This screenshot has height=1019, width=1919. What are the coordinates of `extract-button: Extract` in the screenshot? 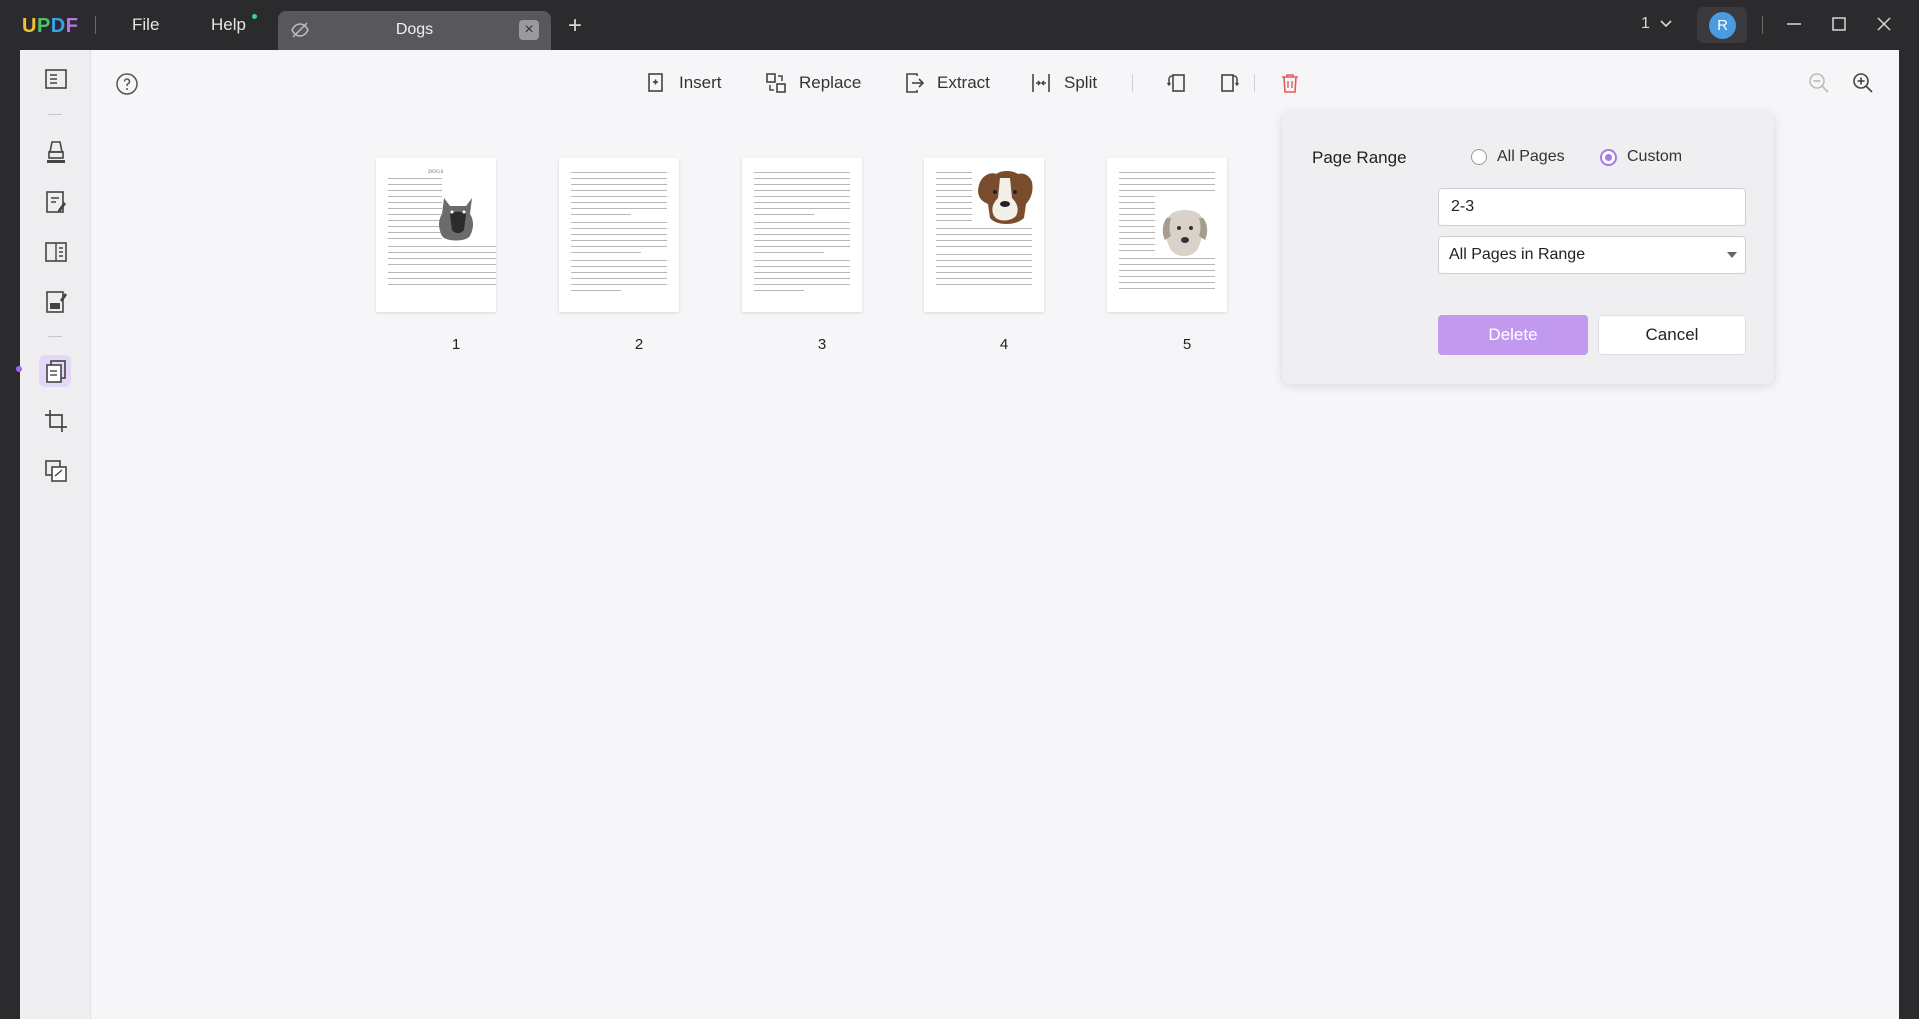 It's located at (946, 83).